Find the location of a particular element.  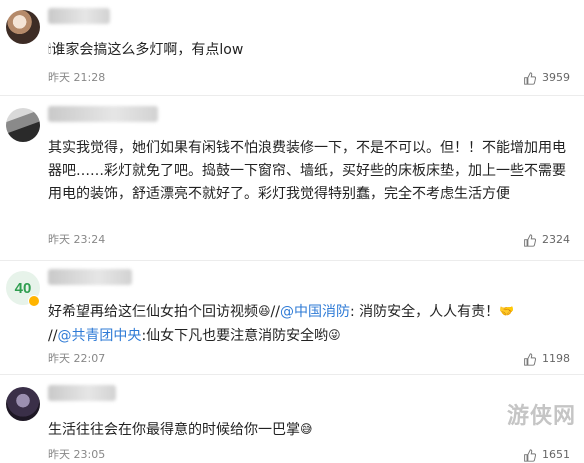

like-button: 1198 is located at coordinates (546, 359).